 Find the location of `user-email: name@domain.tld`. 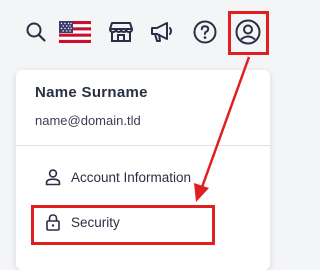

user-email: name@domain.tld is located at coordinates (88, 120).